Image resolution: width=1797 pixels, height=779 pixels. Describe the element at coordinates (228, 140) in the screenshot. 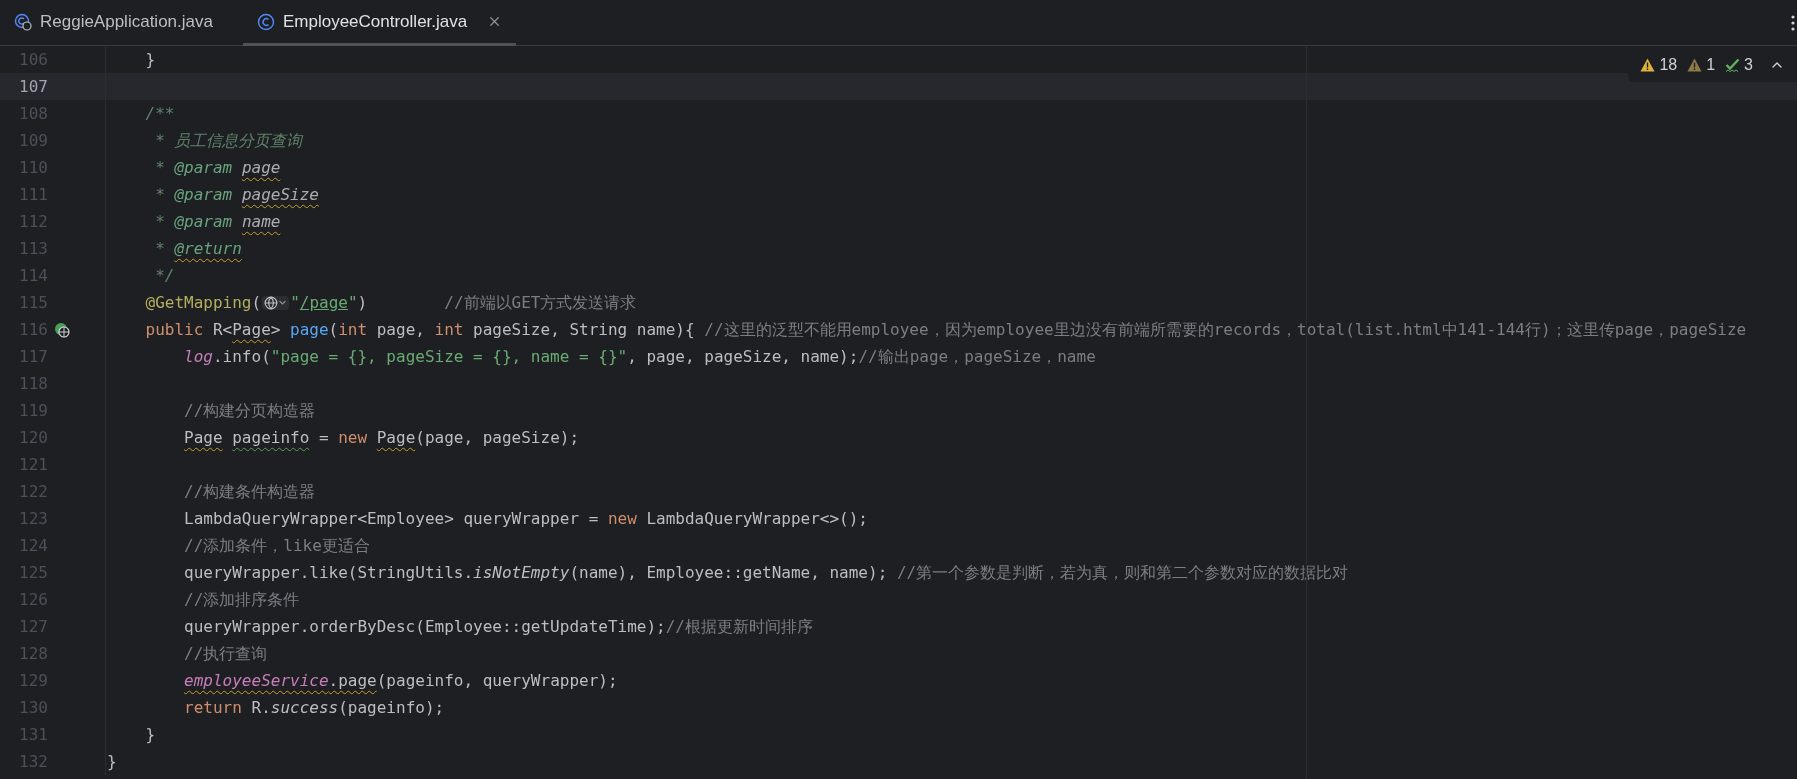

I see `code-line: * 员工信息分页查询` at that location.